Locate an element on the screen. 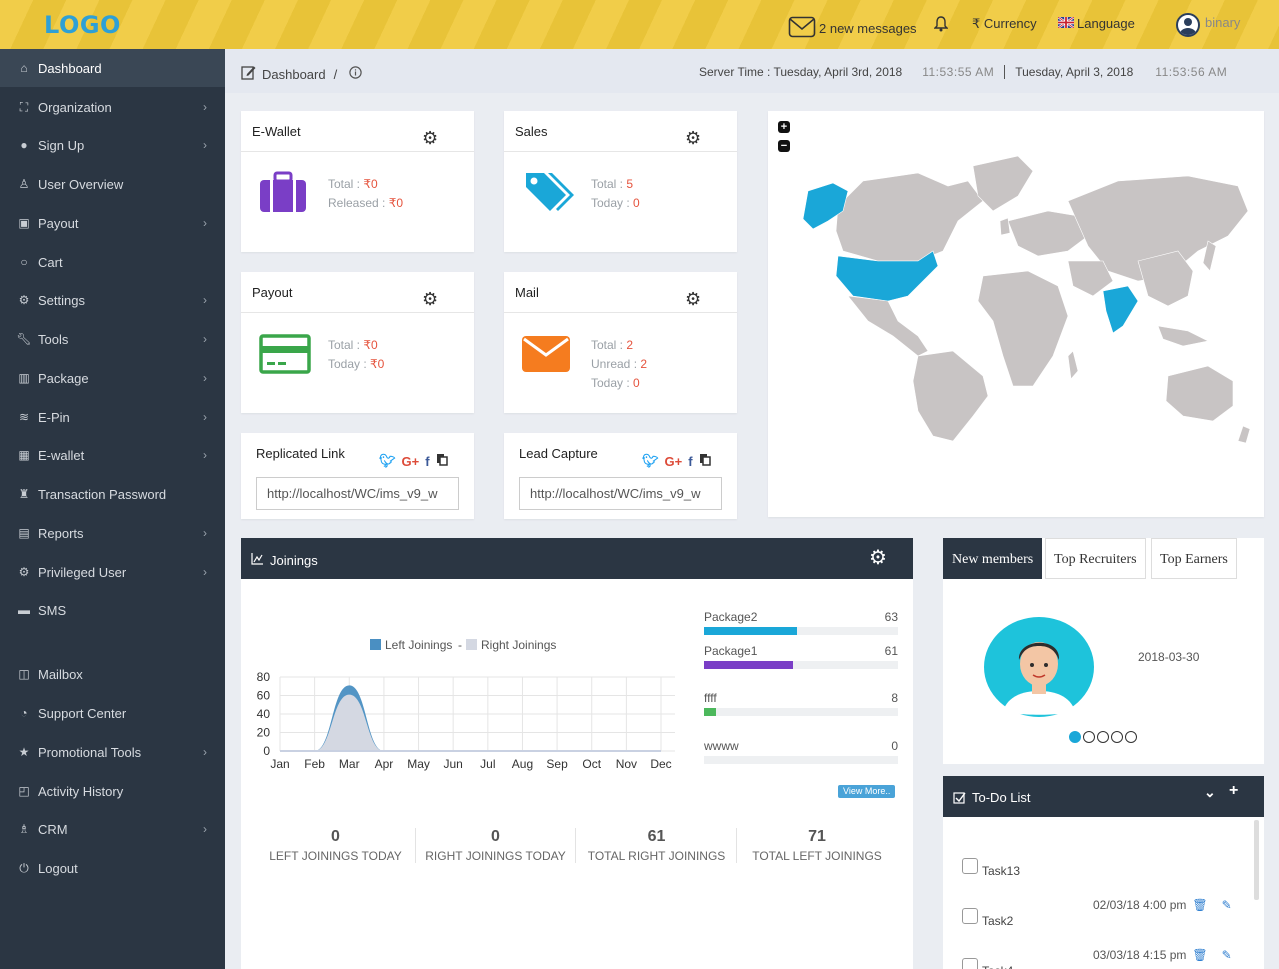  logo: LOGO is located at coordinates (82, 25).